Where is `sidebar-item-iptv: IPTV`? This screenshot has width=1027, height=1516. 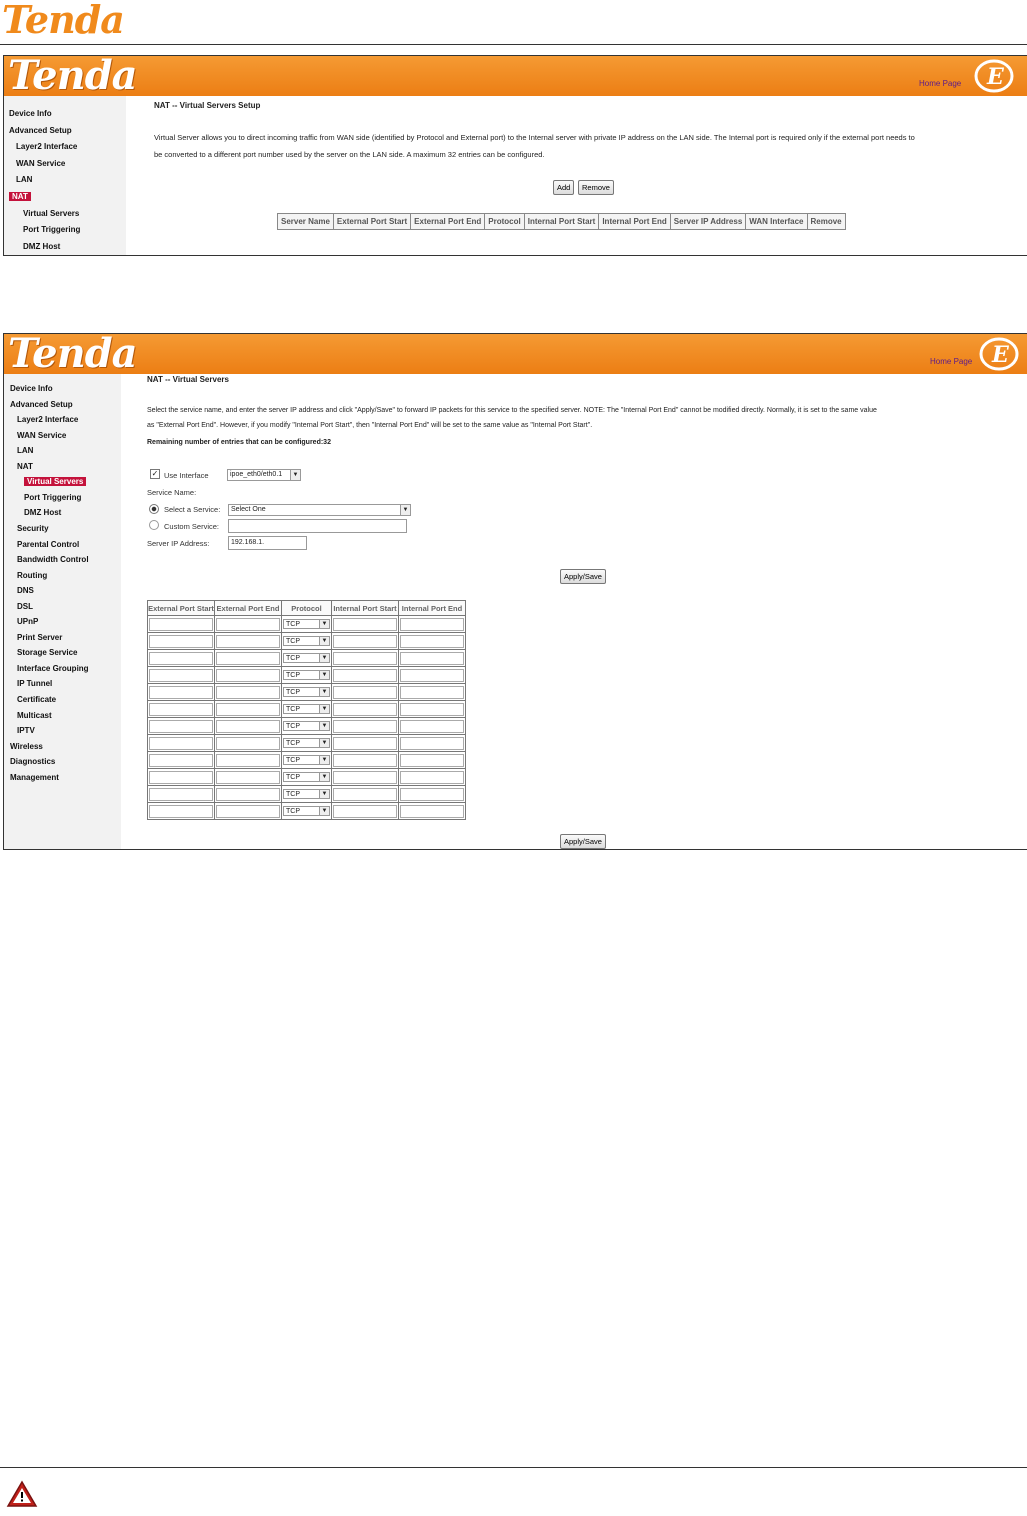
sidebar-item-iptv: IPTV is located at coordinates (26, 730).